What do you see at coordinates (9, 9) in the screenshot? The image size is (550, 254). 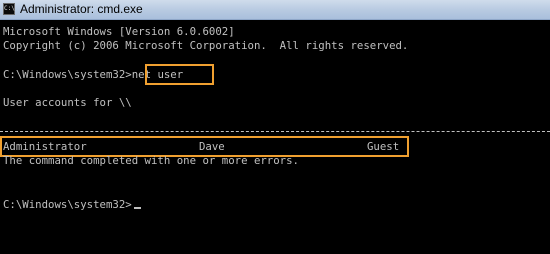 I see `cmd-icon: C:\` at bounding box center [9, 9].